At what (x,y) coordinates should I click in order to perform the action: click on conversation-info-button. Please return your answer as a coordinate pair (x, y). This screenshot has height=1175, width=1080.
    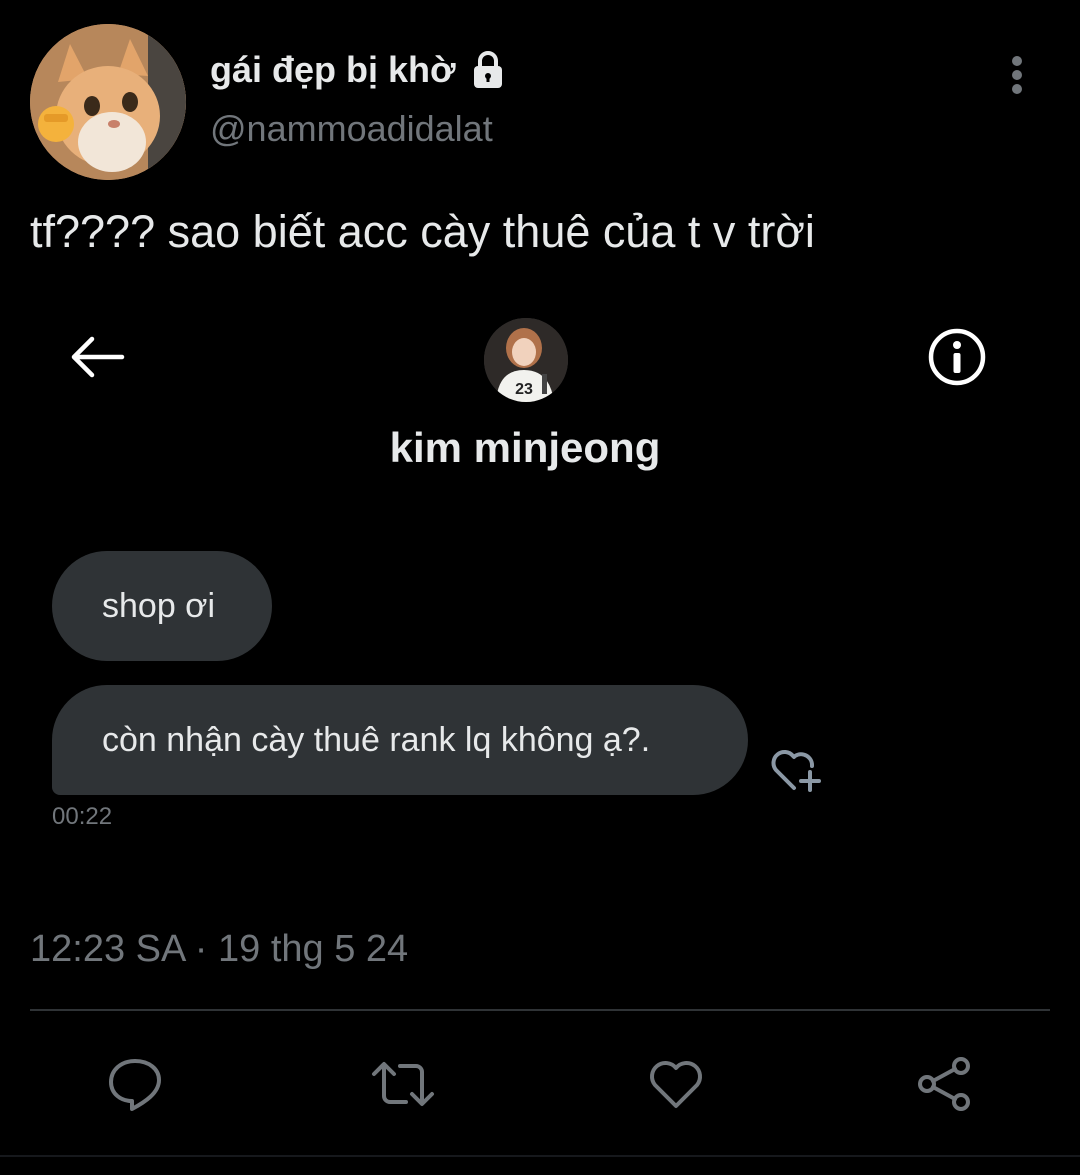
    Looking at the image, I should click on (957, 357).